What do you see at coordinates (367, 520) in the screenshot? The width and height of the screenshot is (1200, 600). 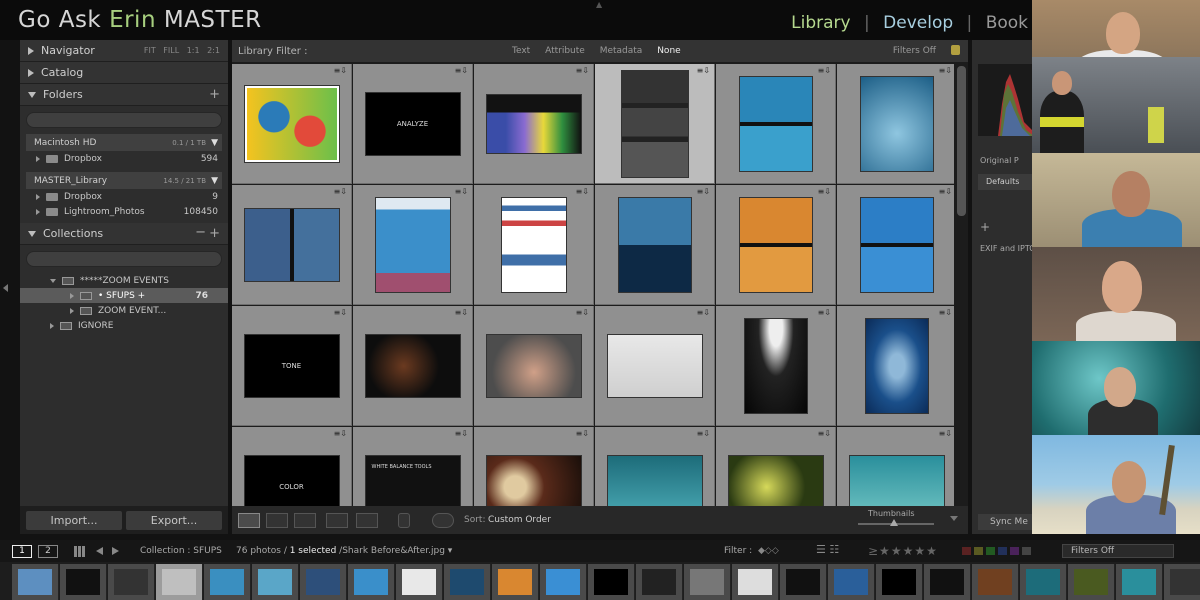 I see `people-view-icon` at bounding box center [367, 520].